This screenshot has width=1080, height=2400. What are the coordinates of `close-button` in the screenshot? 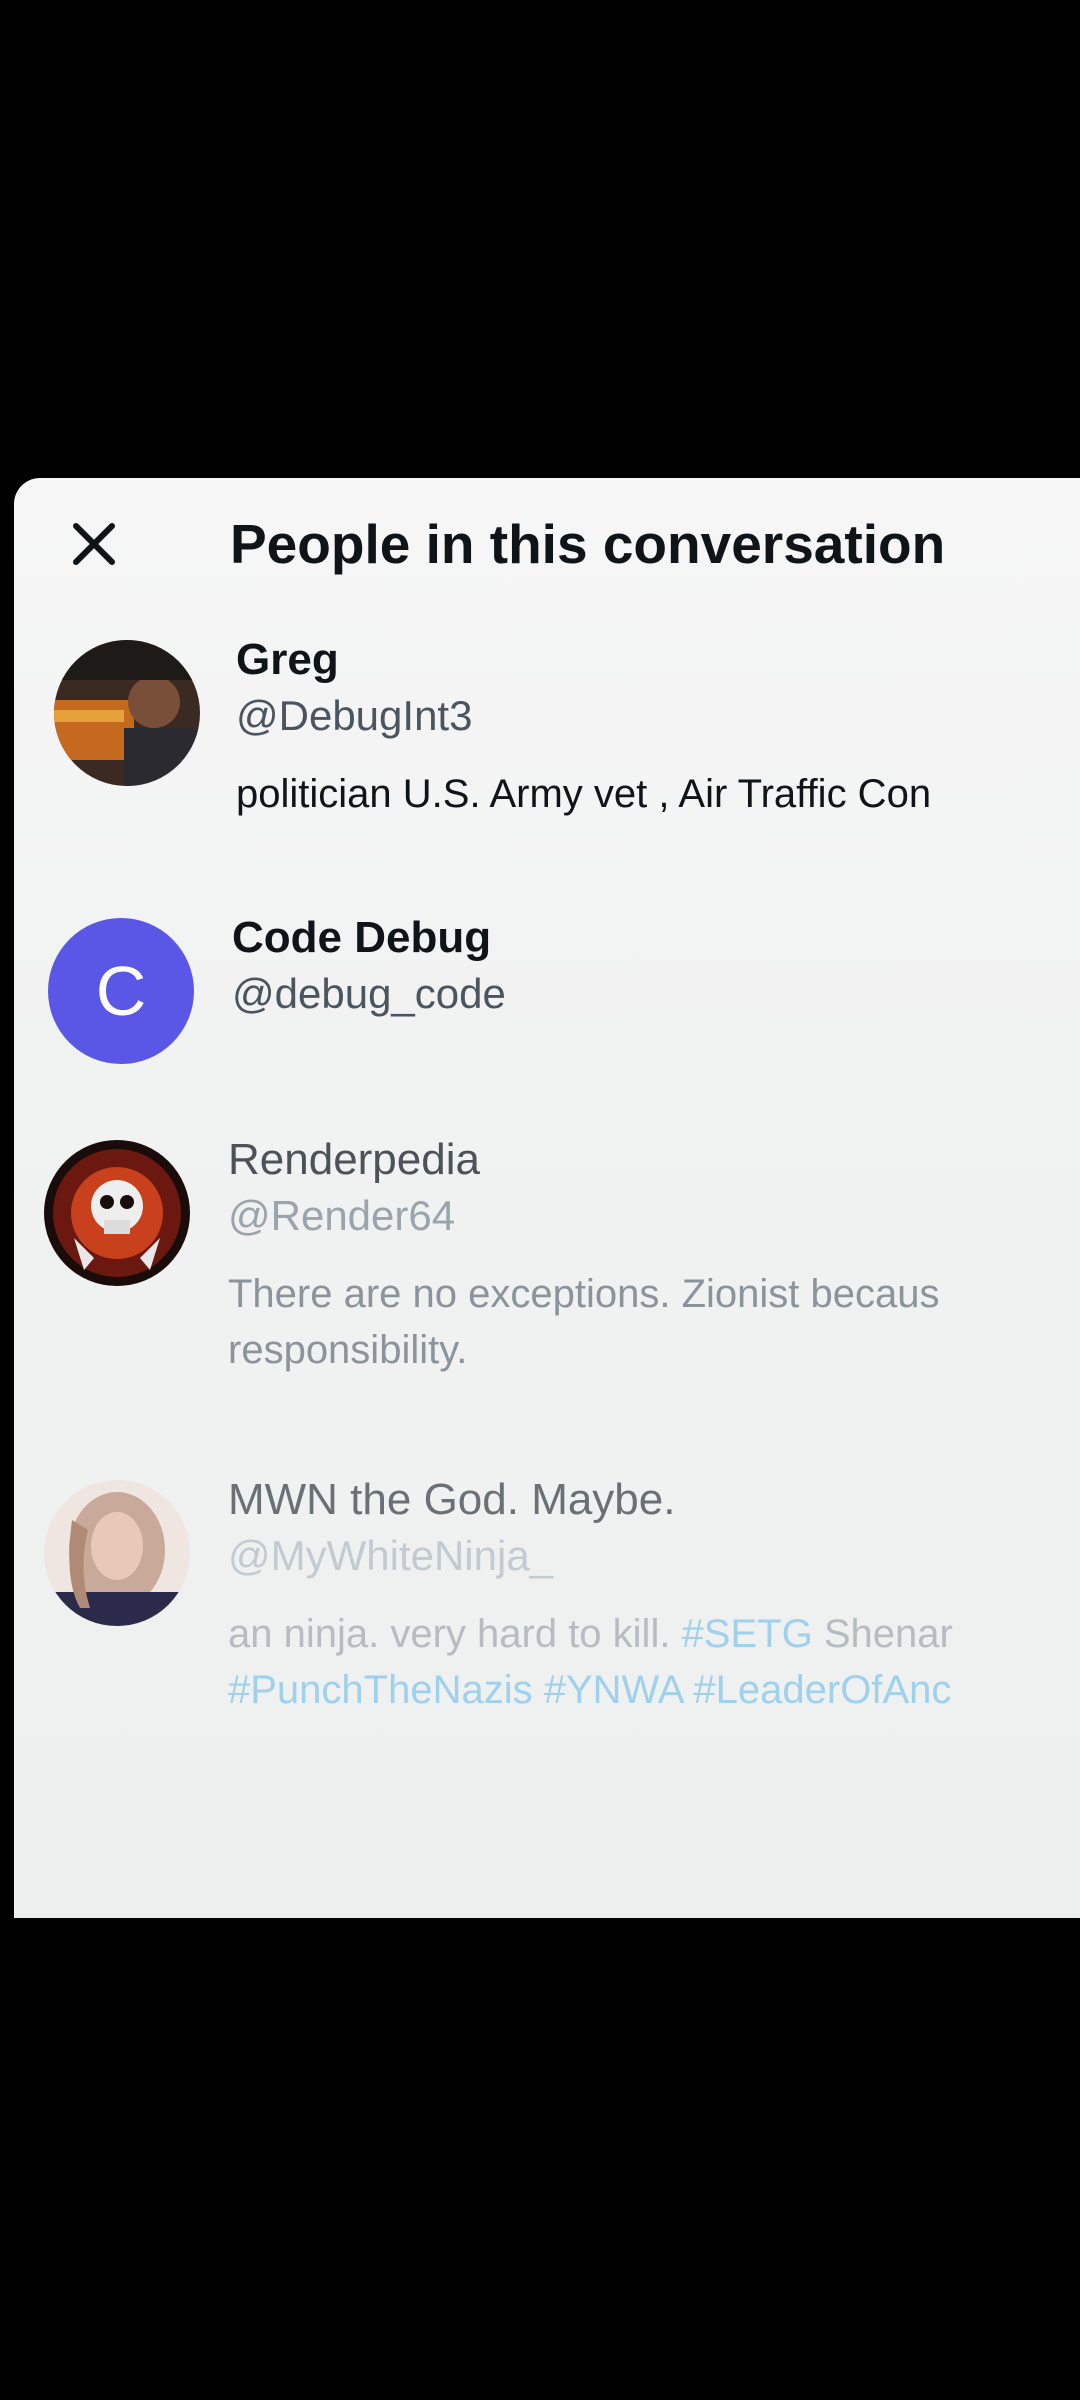 It's located at (94, 544).